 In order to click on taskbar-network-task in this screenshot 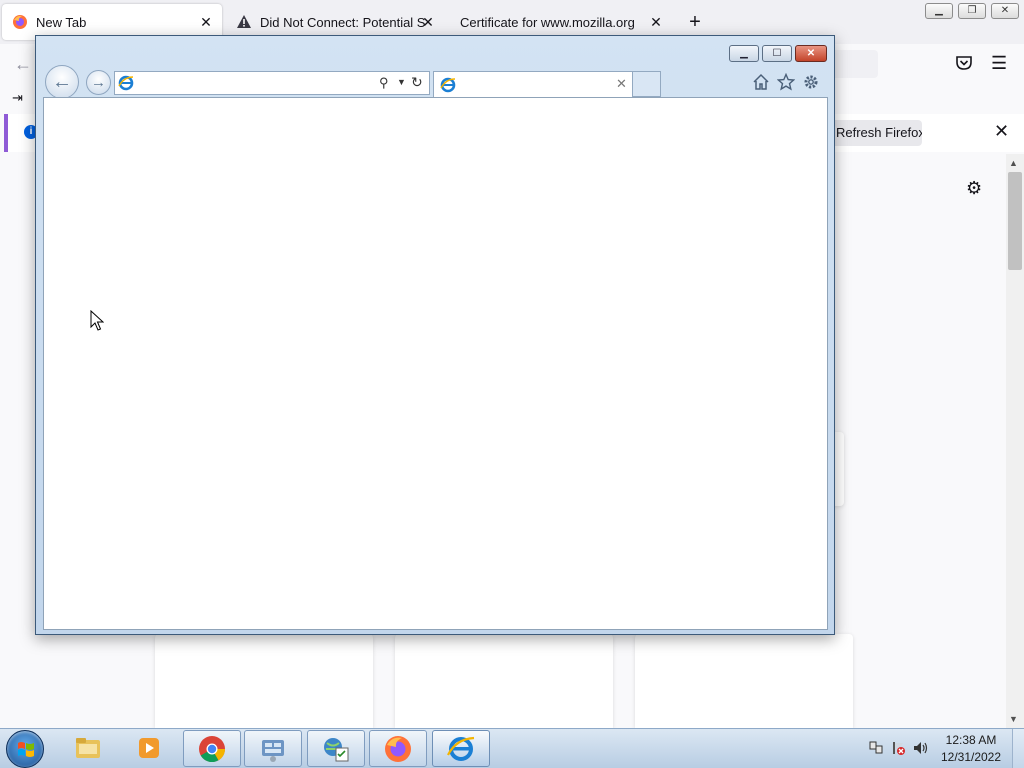, I will do `click(336, 748)`.